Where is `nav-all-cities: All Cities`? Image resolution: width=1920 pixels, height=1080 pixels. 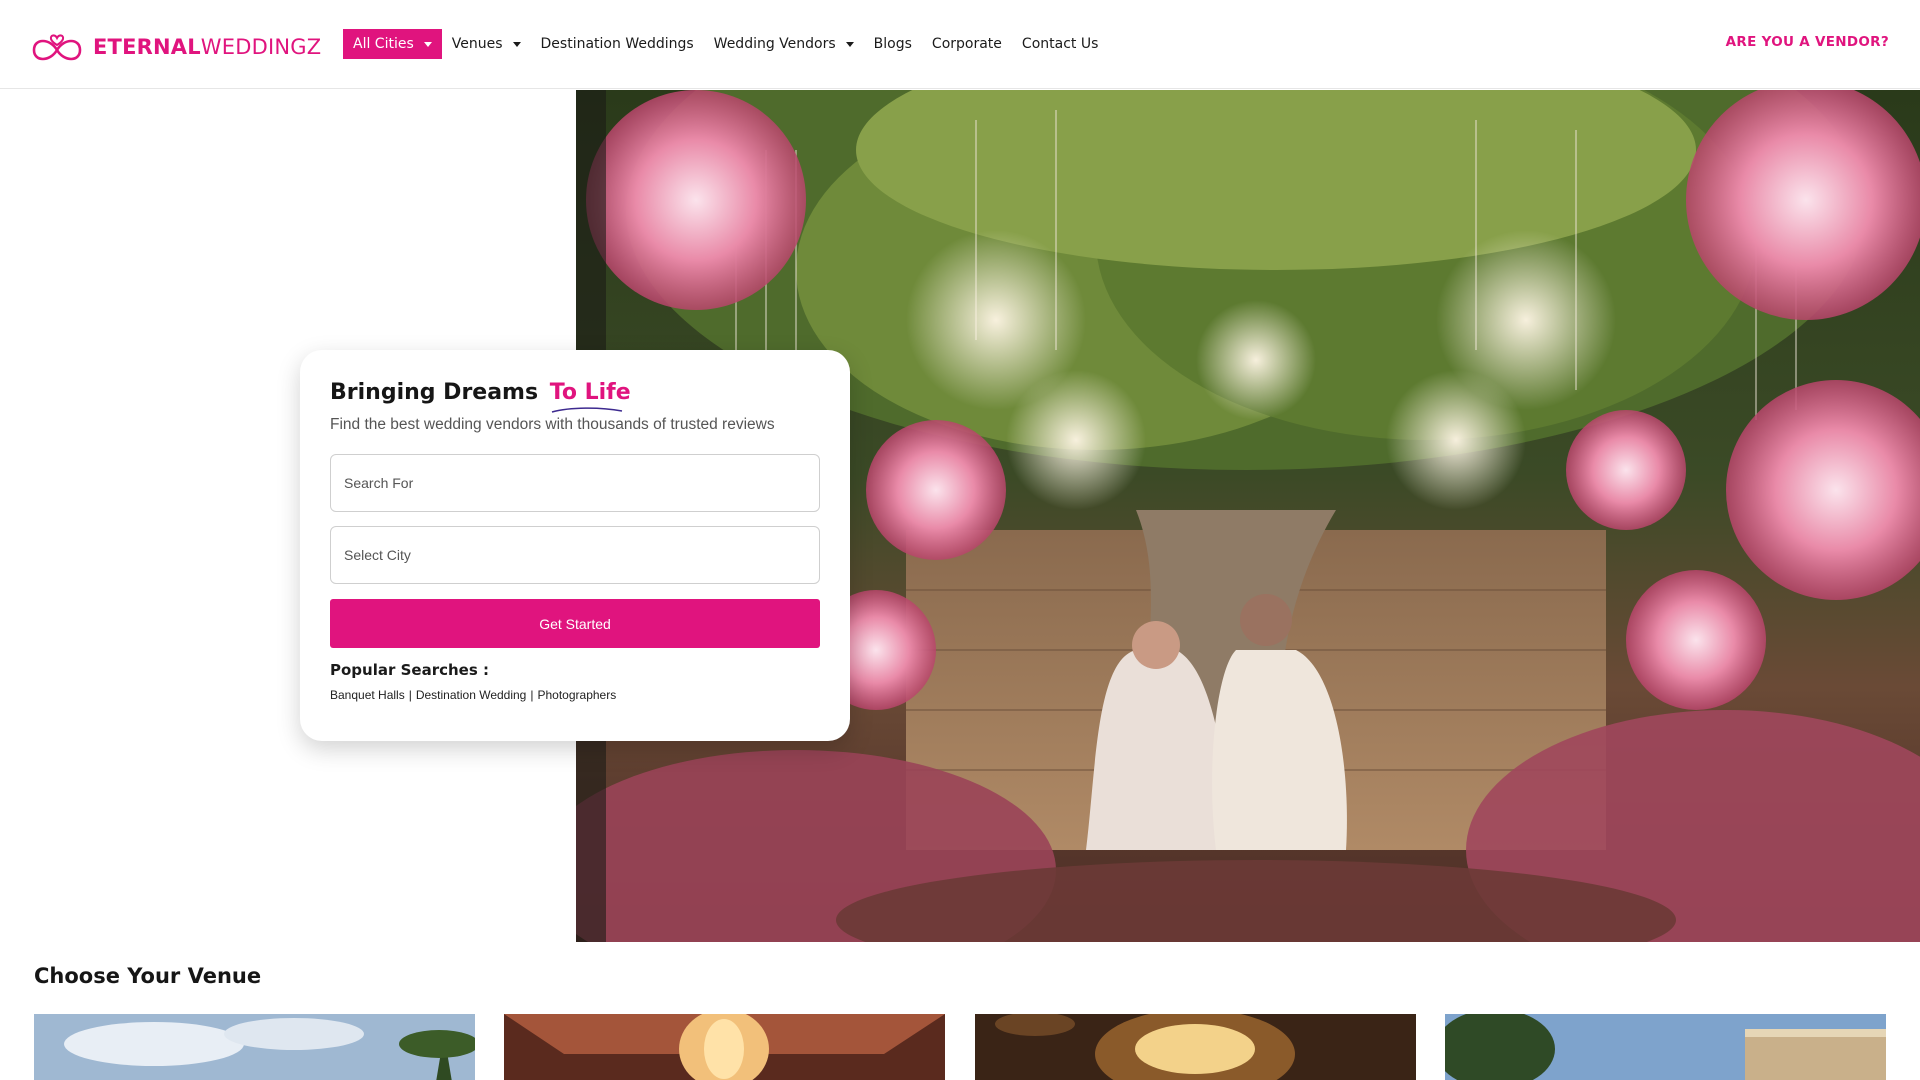
nav-all-cities: All Cities is located at coordinates (392, 44).